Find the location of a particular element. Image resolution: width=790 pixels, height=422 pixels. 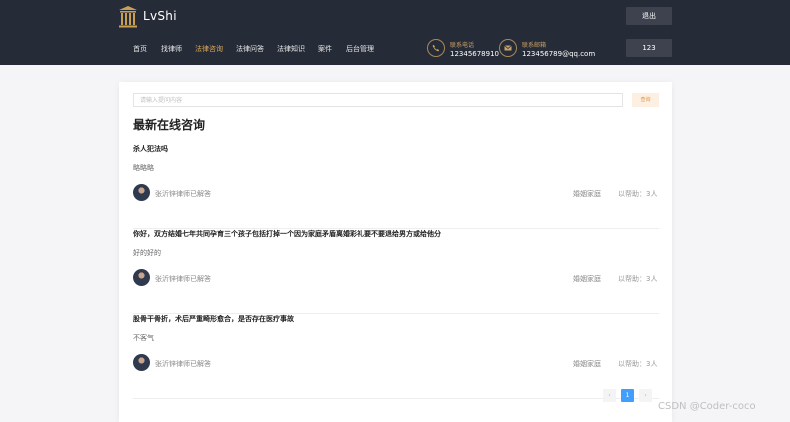

prev-page-button: ‹ is located at coordinates (609, 395).